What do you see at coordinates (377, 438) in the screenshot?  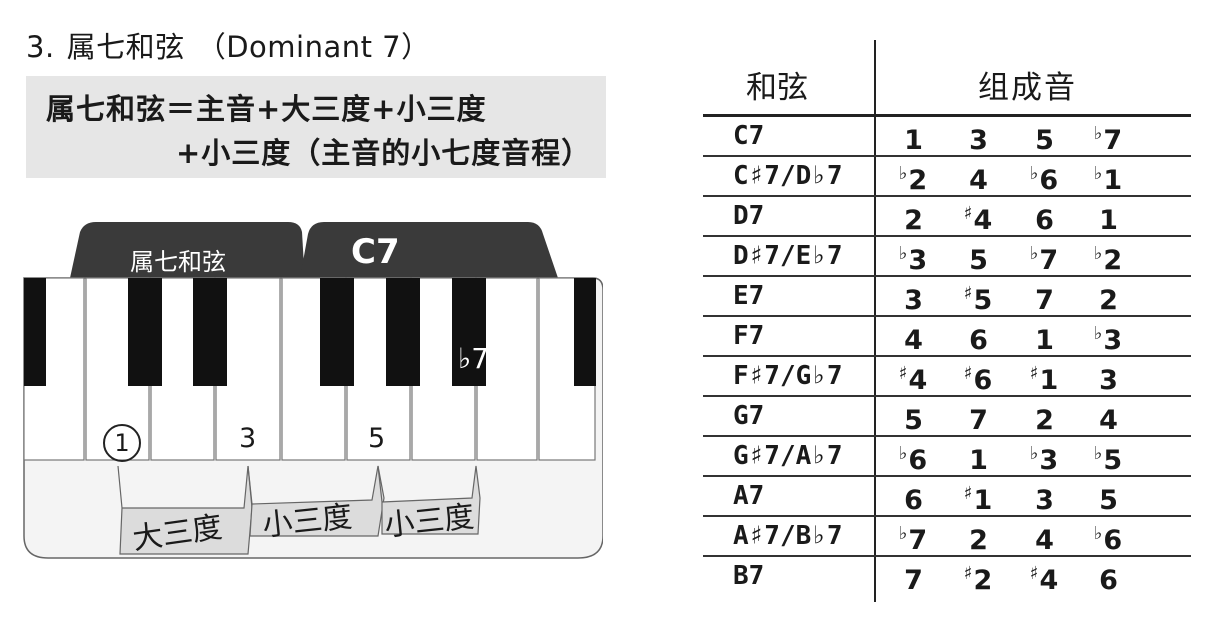 I see `fifth-note-label: 5` at bounding box center [377, 438].